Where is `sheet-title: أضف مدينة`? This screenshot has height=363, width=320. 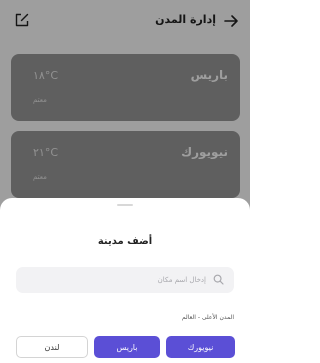 sheet-title: أضف مدينة is located at coordinates (125, 241).